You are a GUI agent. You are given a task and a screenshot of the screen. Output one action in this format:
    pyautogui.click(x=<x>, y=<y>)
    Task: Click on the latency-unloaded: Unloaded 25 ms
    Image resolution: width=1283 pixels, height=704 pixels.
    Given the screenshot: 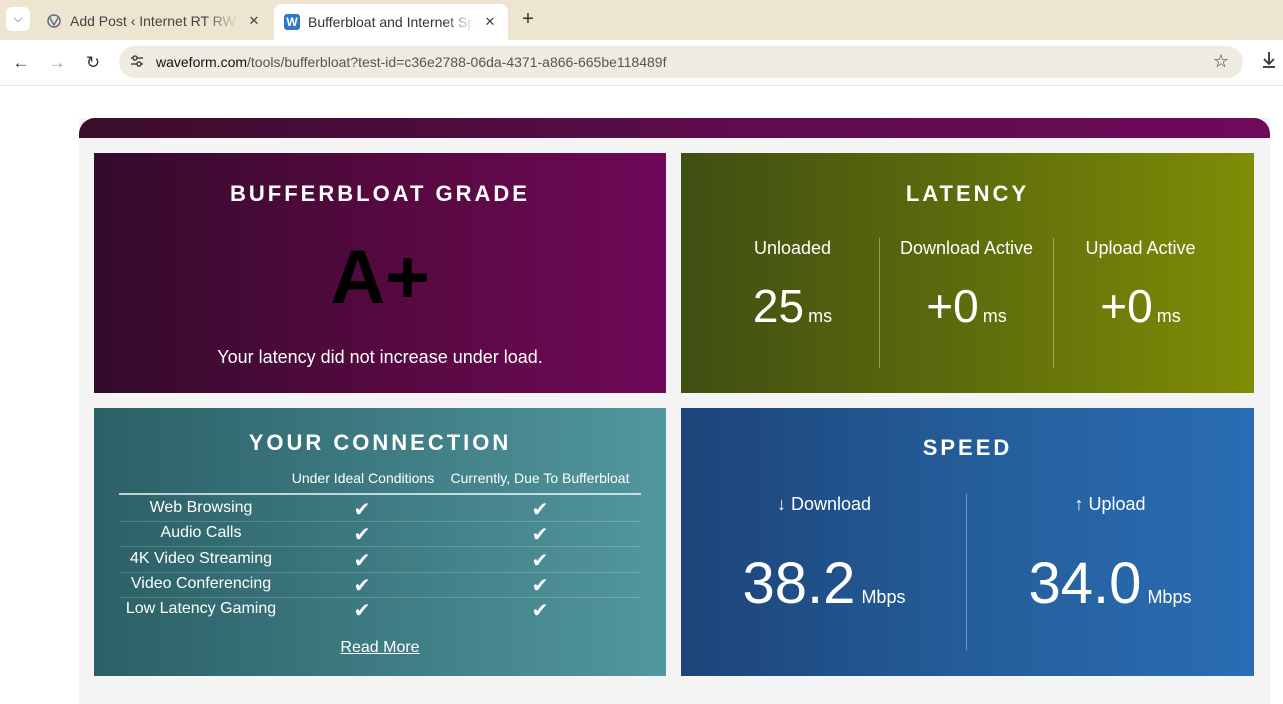 What is the action you would take?
    pyautogui.click(x=792, y=283)
    